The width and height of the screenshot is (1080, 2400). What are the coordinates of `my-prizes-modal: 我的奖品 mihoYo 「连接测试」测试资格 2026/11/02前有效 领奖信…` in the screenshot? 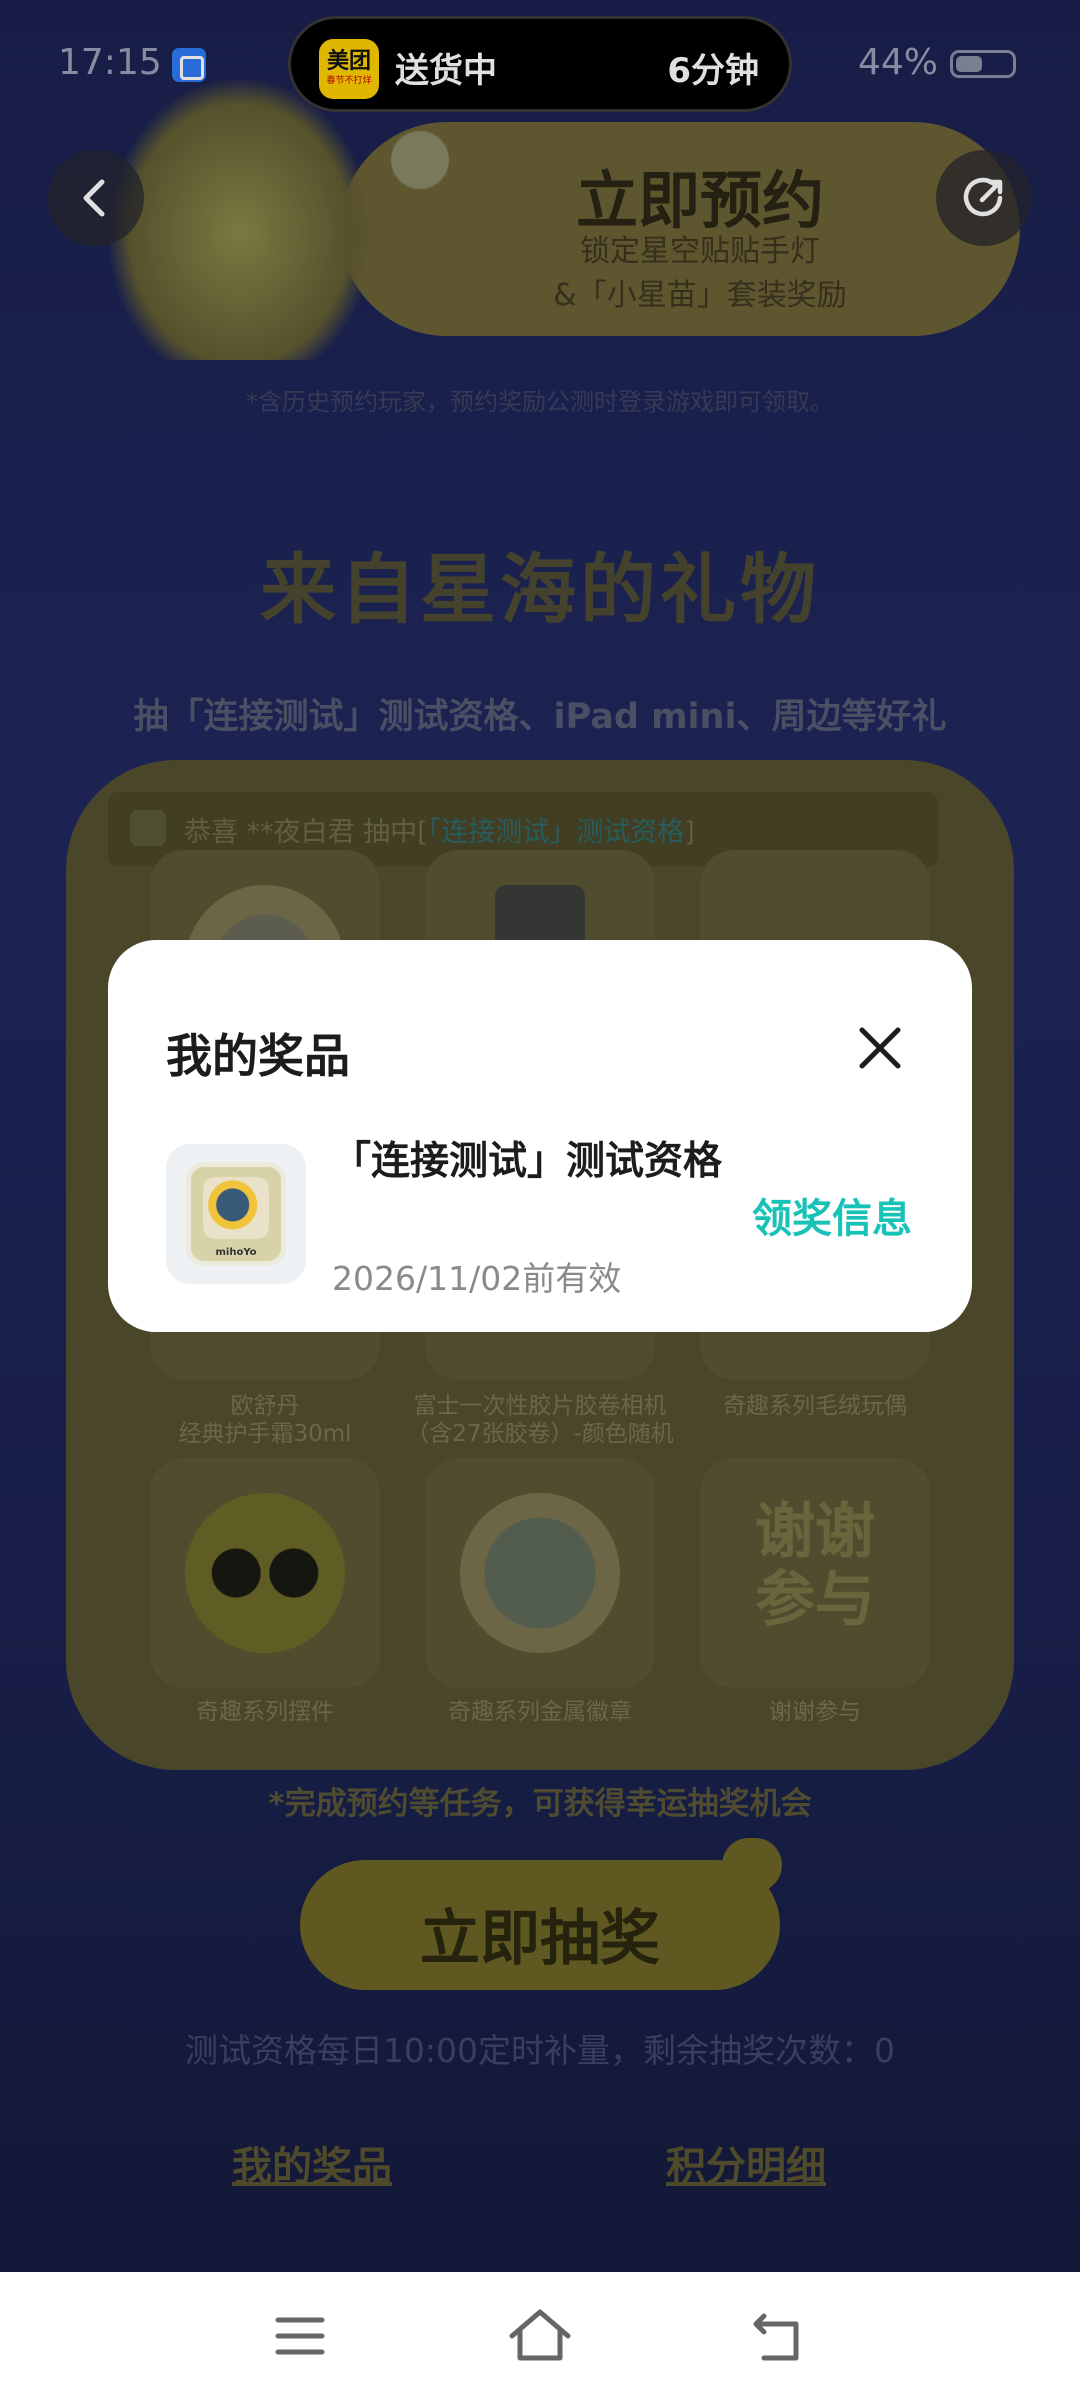 It's located at (540, 1136).